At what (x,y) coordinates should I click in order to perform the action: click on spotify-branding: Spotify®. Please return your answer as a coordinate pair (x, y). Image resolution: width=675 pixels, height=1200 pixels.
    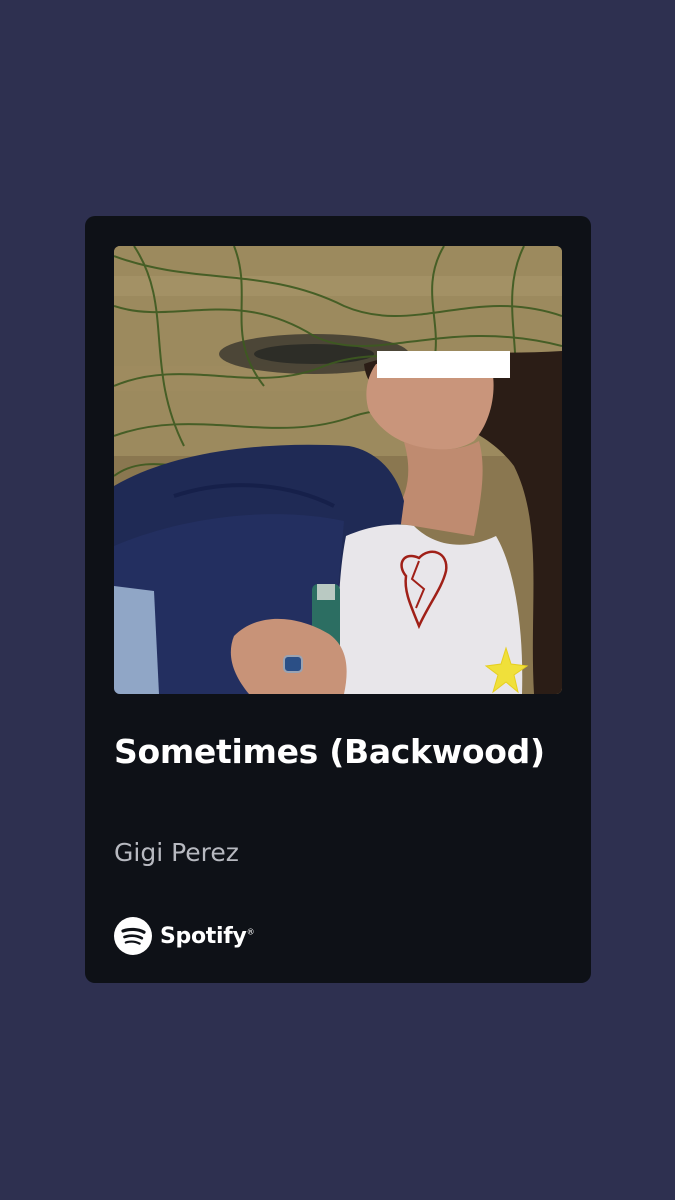
    Looking at the image, I should click on (184, 936).